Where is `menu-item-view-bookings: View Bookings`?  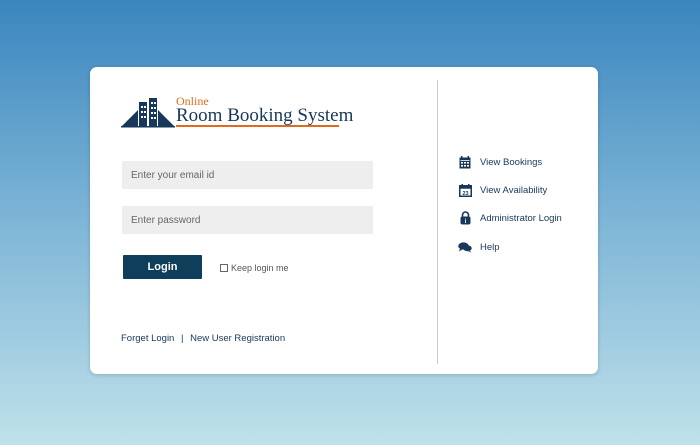
menu-item-view-bookings: View Bookings is located at coordinates (500, 162).